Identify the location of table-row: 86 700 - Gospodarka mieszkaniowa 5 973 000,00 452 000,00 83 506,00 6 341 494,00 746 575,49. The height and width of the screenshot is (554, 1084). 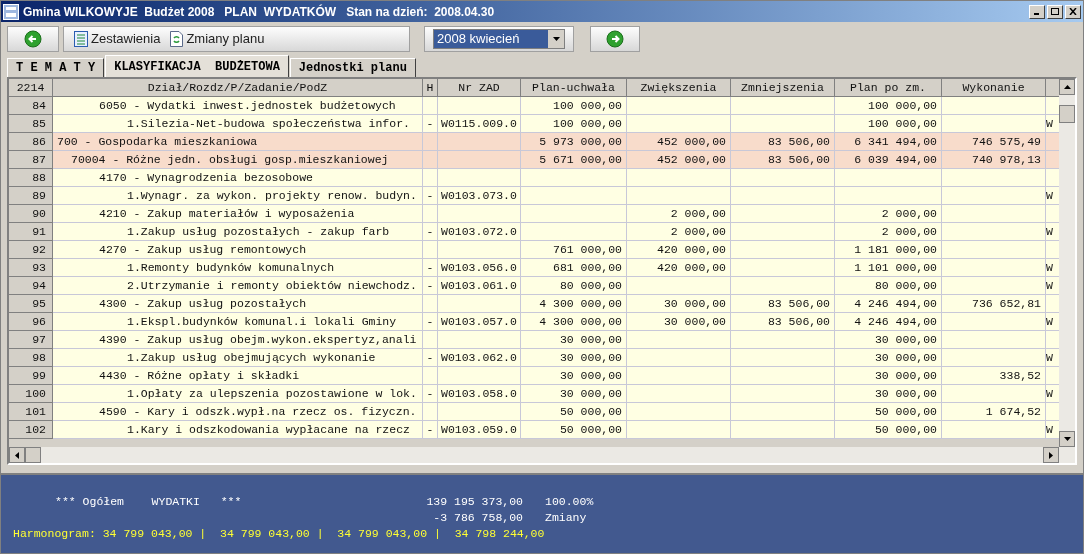
(534, 142).